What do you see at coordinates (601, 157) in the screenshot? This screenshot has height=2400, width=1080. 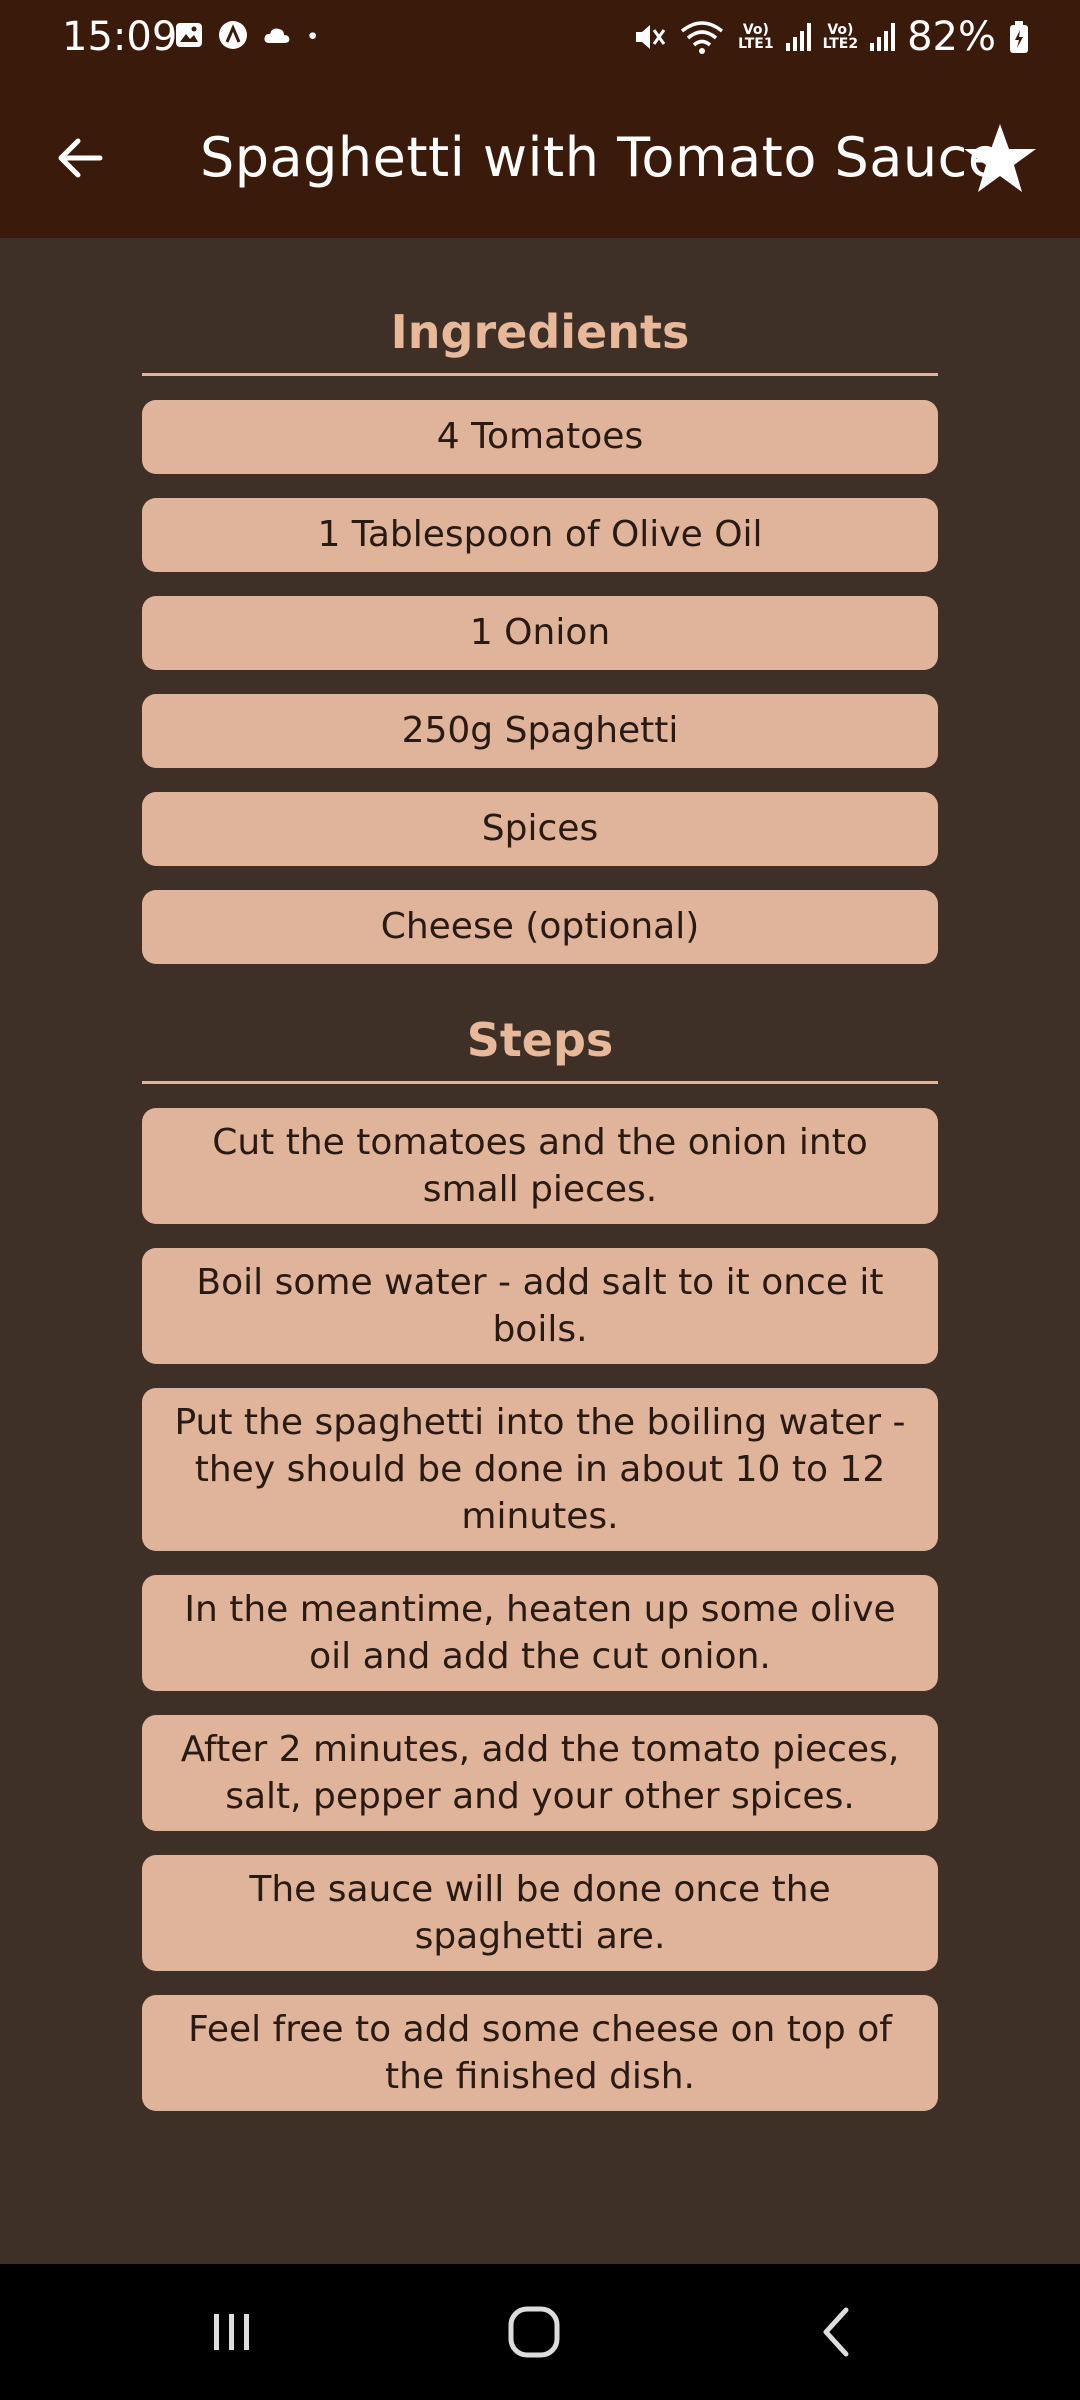 I see `page-title: Spaghetti with Tomato Sauce` at bounding box center [601, 157].